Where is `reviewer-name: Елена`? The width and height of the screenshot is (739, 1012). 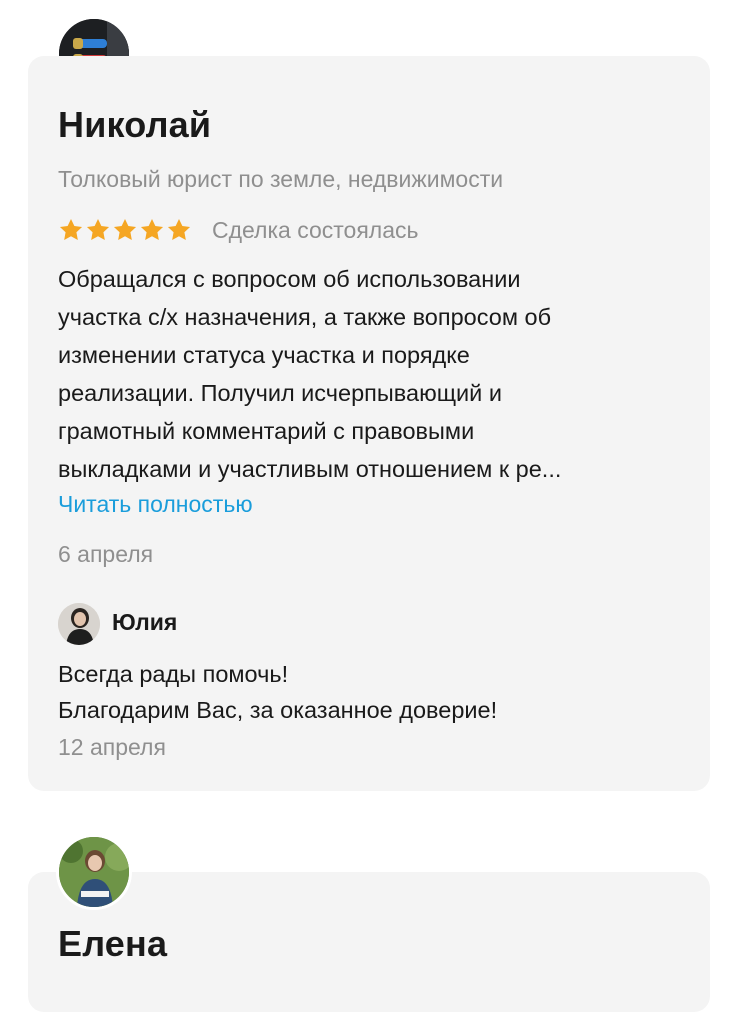
reviewer-name: Елена is located at coordinates (113, 943).